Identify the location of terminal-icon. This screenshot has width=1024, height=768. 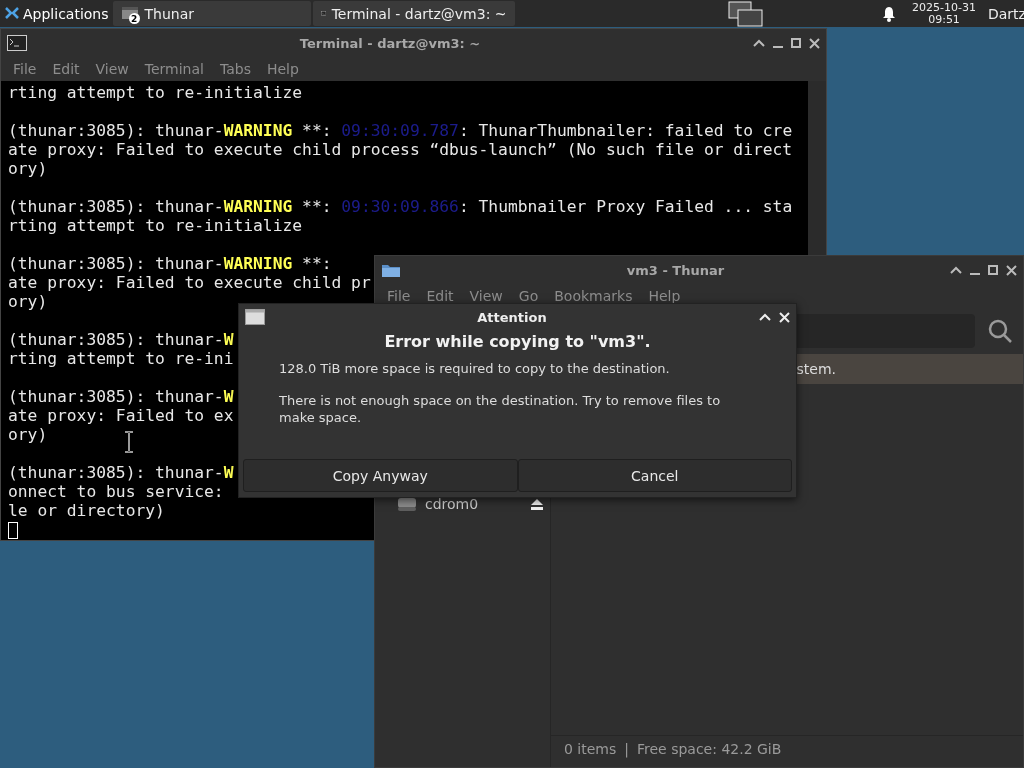
(17, 43).